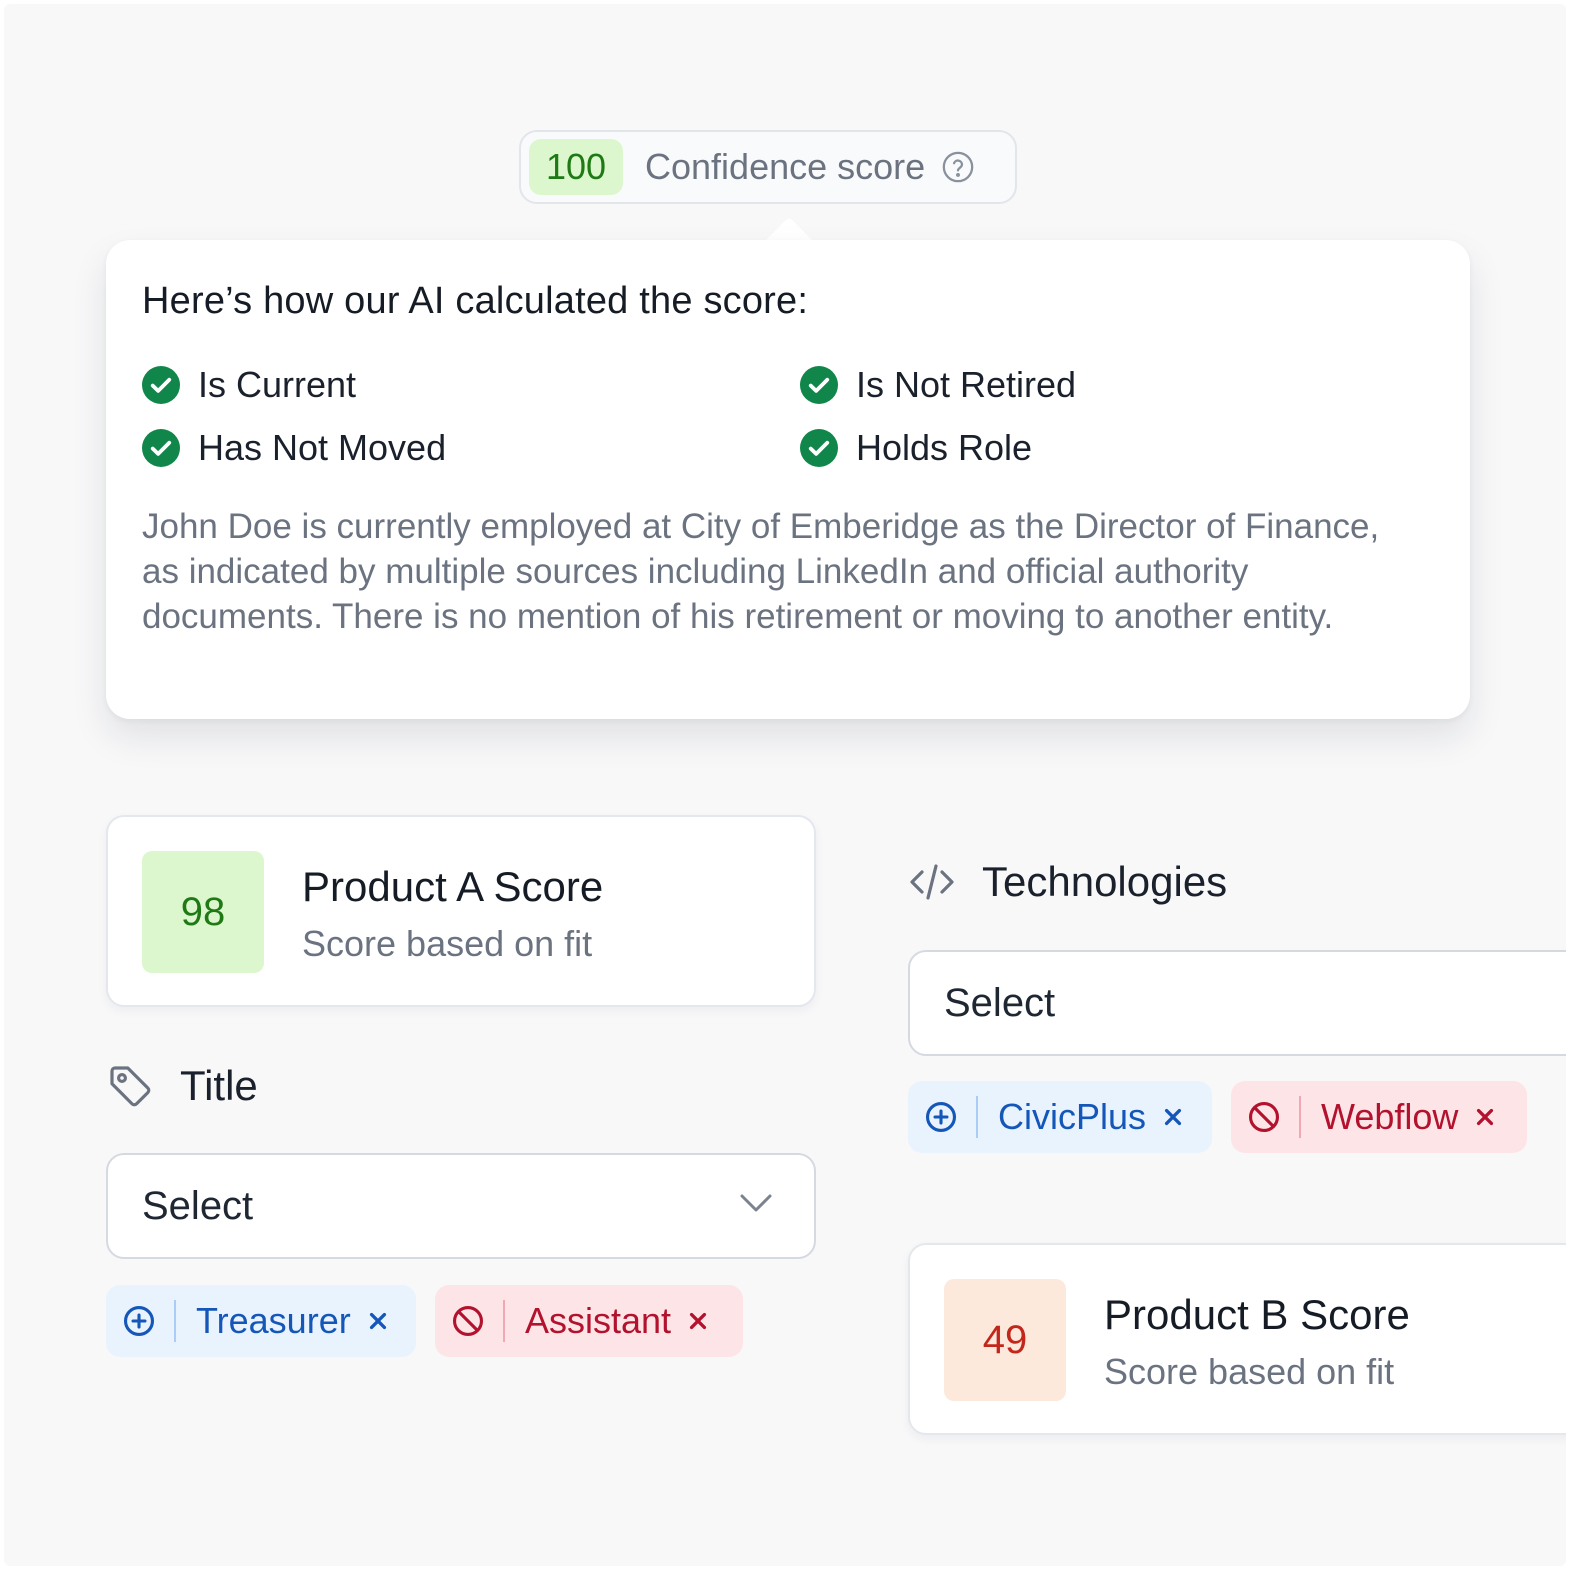 The image size is (1572, 1572). I want to click on product-a-score-title: Product A Score, so click(453, 886).